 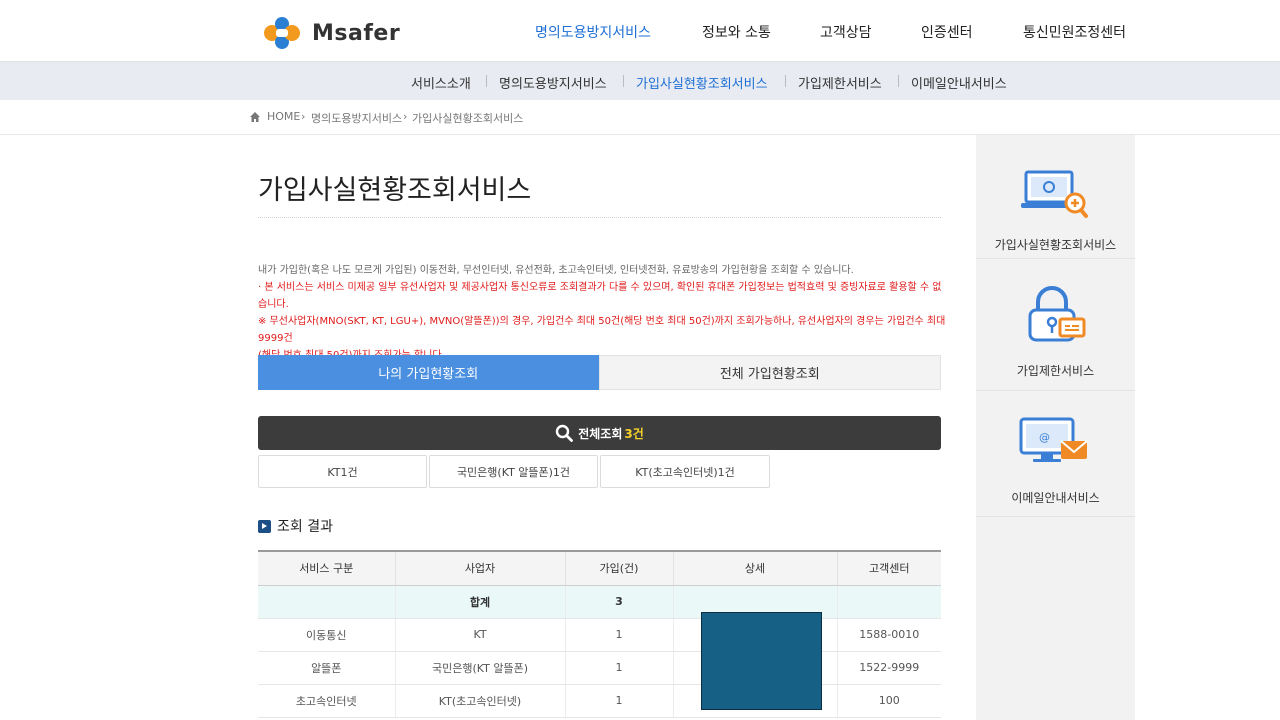 I want to click on sidebar-item-restriction: 가입제한서비스, so click(x=1055, y=329).